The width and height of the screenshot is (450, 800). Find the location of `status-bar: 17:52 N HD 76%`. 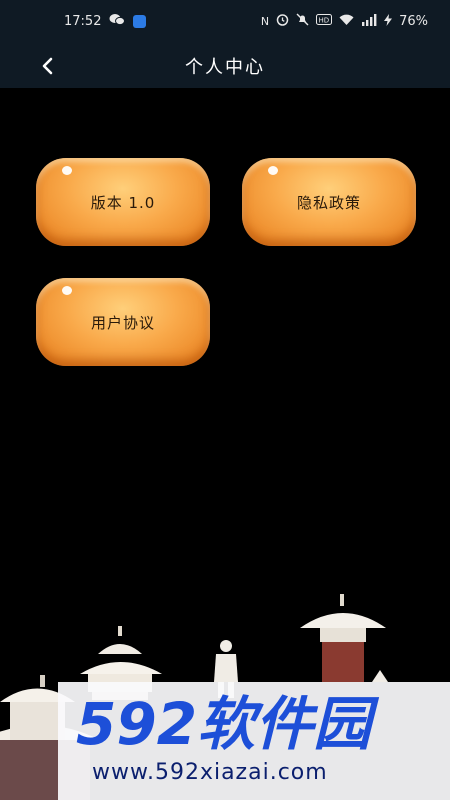

status-bar: 17:52 N HD 76% is located at coordinates (225, 22).